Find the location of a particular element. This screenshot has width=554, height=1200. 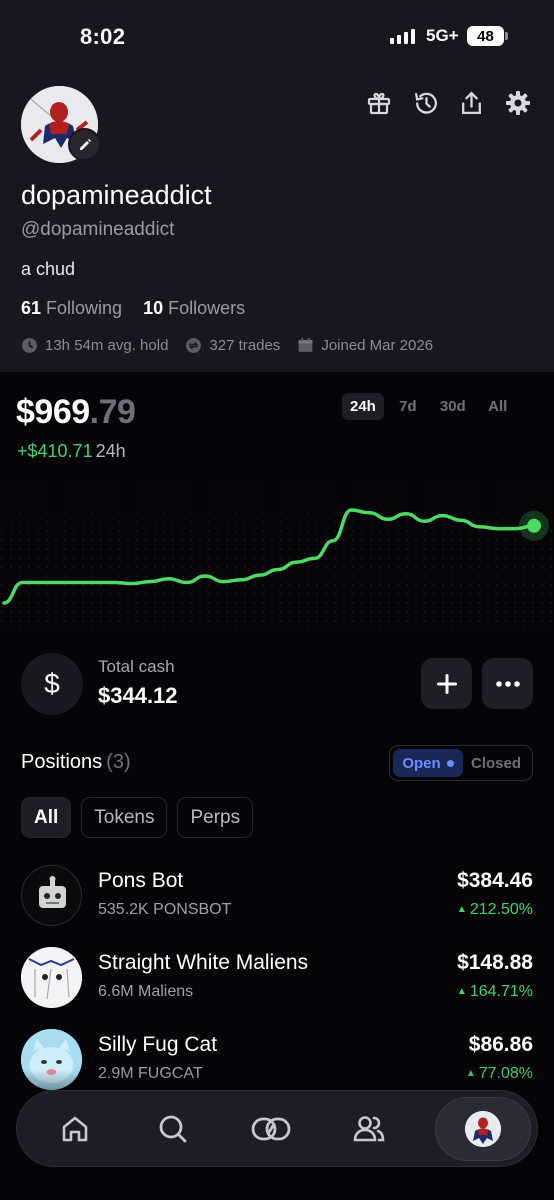

follow-stats: 61 Following 10 Followers is located at coordinates (133, 308).